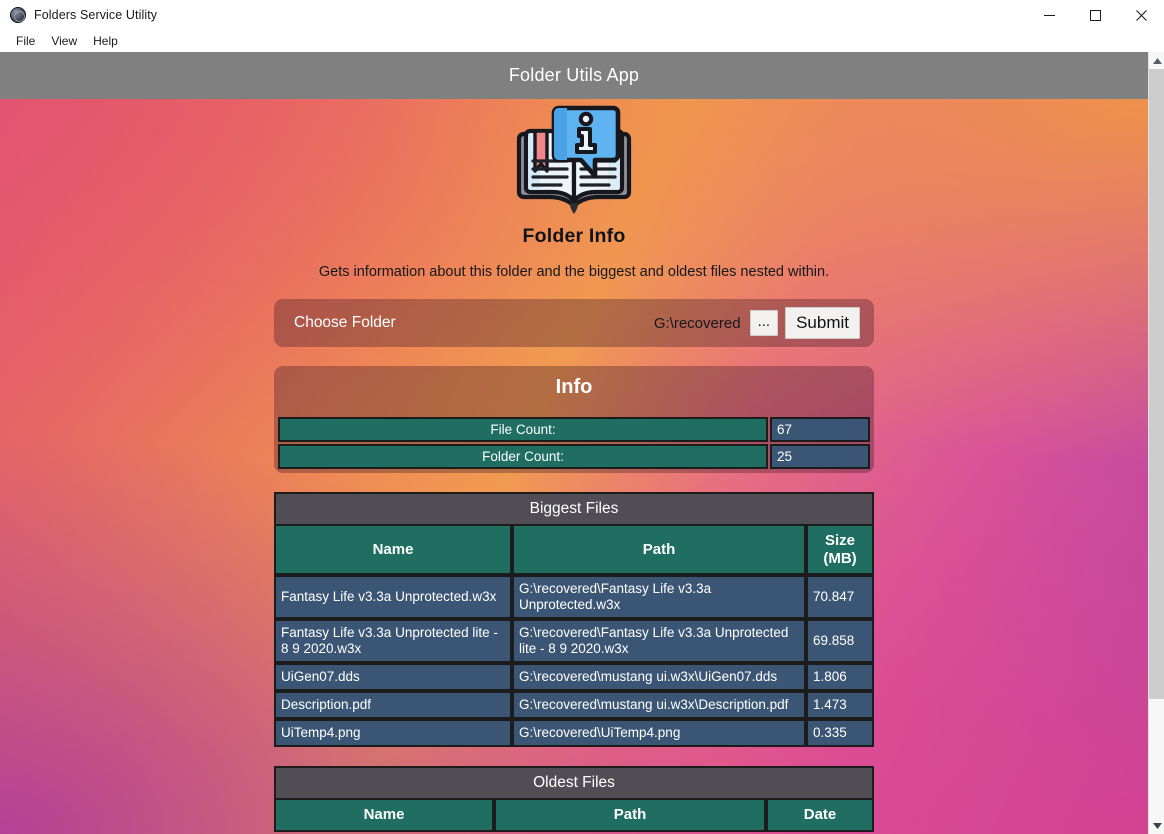  I want to click on menu-item-help: Help, so click(105, 41).